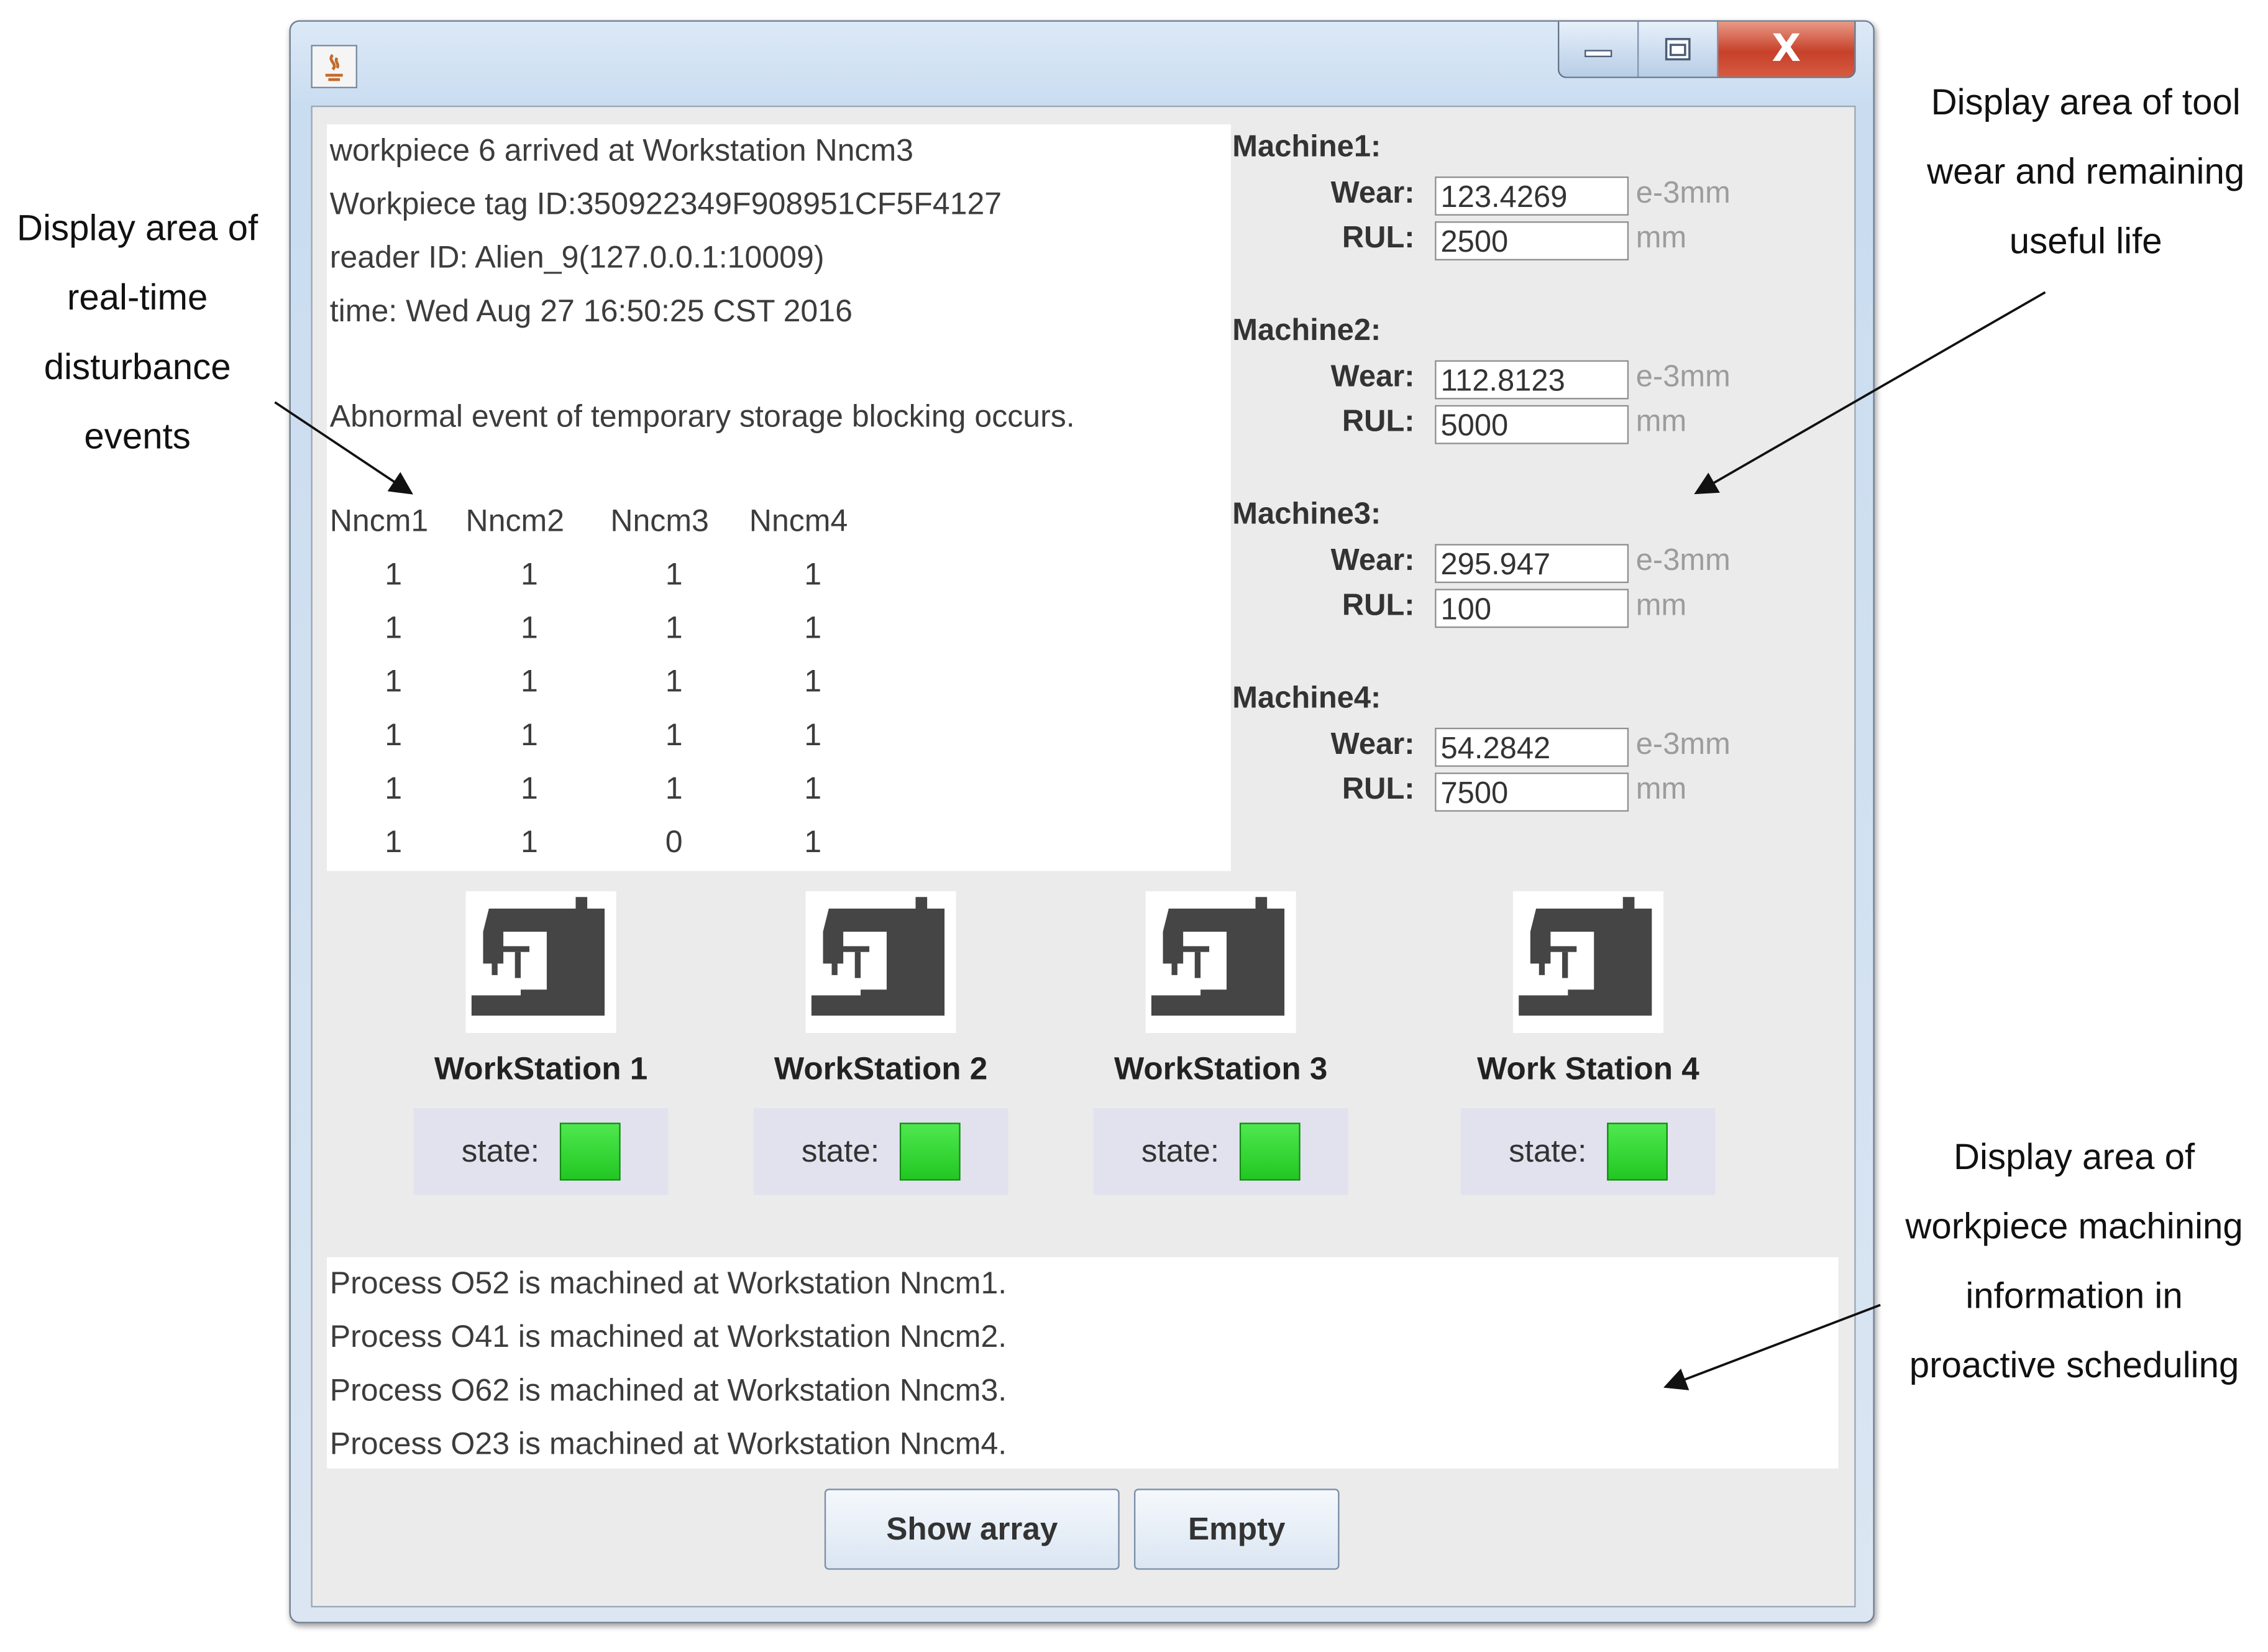 The image size is (2268, 1652). Describe the element at coordinates (344, 448) in the screenshot. I see `arrow-left` at that location.